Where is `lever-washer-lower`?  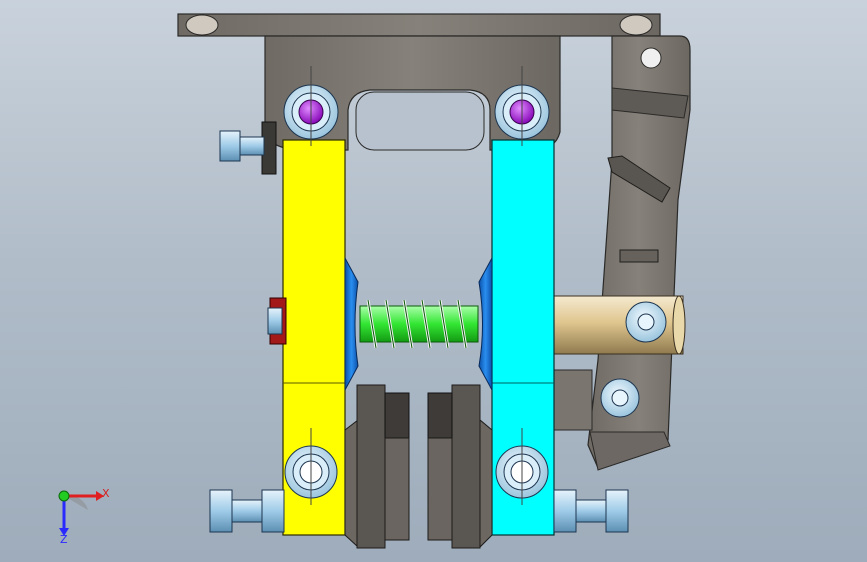
lever-washer-lower is located at coordinates (620, 398).